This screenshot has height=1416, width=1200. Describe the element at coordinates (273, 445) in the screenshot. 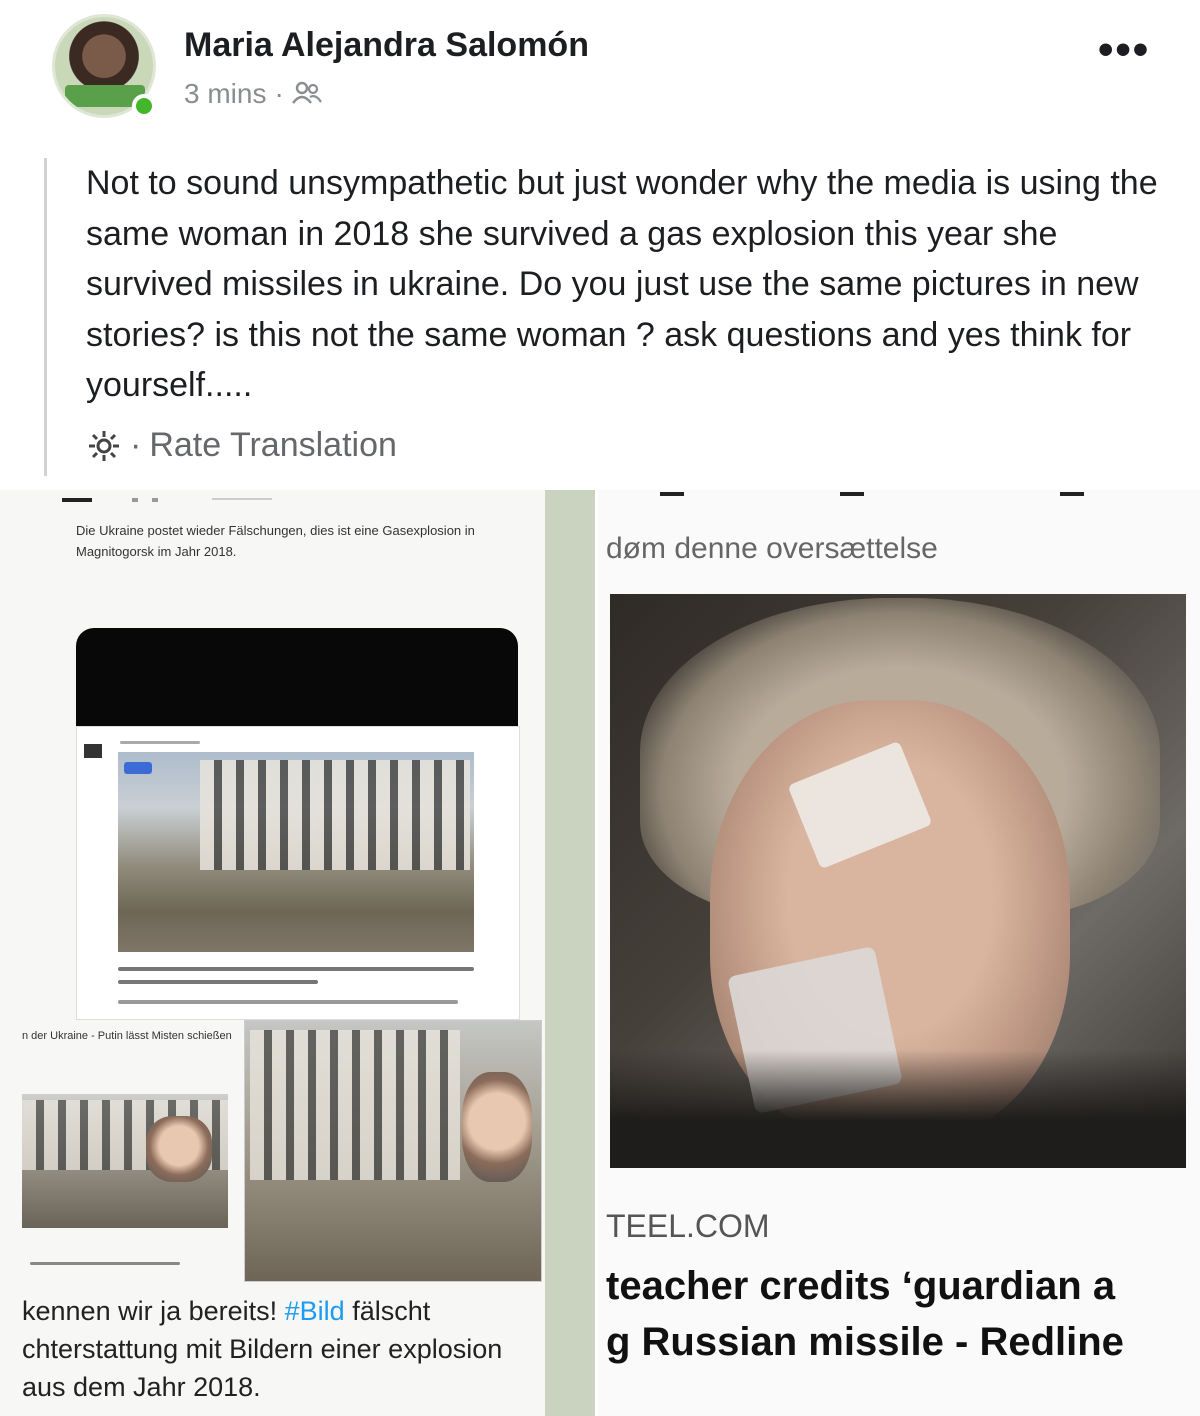

I see `rate-translation-label: Rate Translation` at that location.